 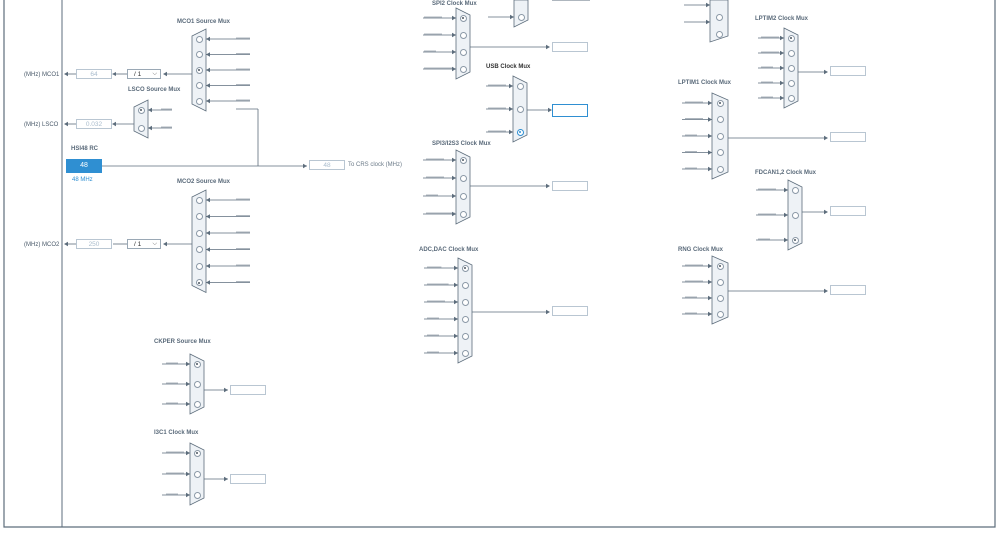 I want to click on lptim1-frequency-field, so click(x=848, y=137).